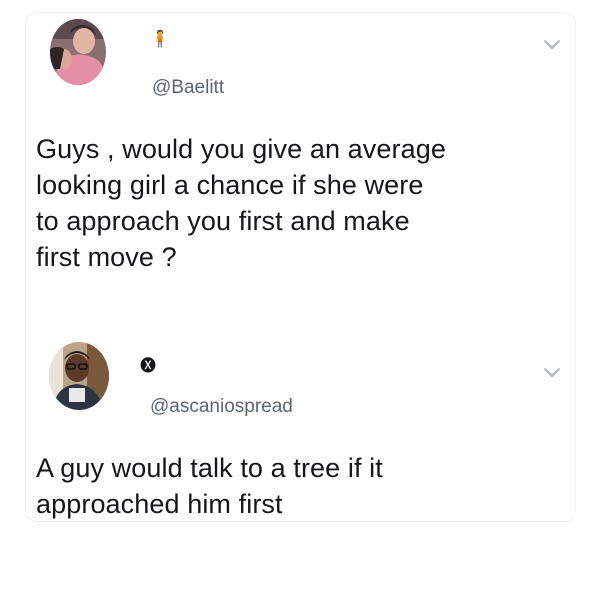 The height and width of the screenshot is (600, 600). Describe the element at coordinates (221, 407) in the screenshot. I see `user-handle: @ascaniospread` at that location.